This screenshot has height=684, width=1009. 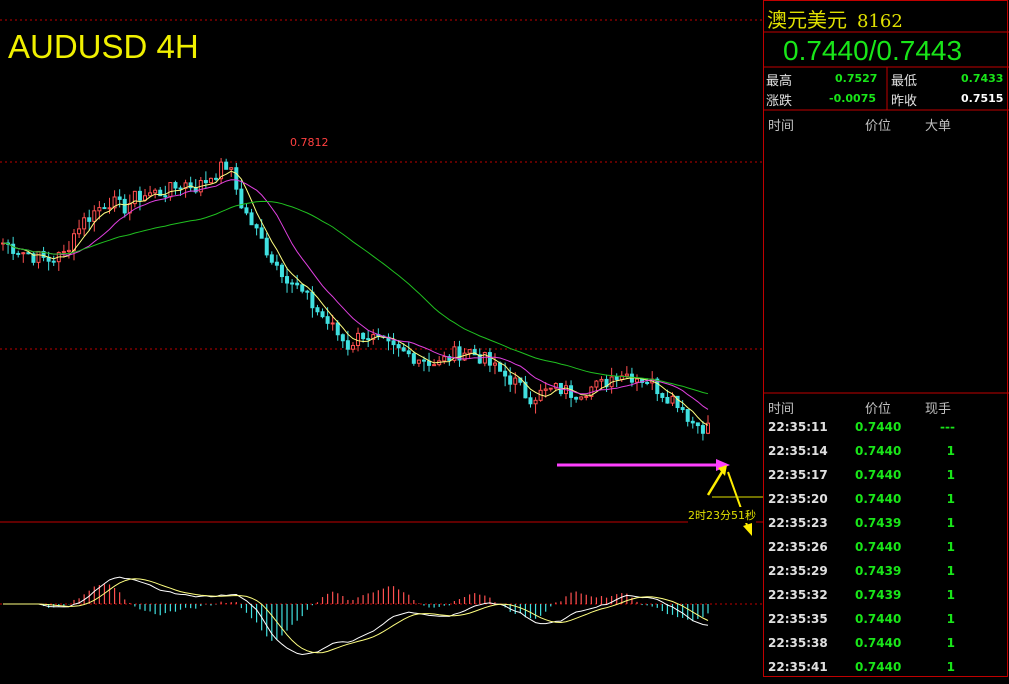 What do you see at coordinates (947, 427) in the screenshot?
I see `tick-volume: ---` at bounding box center [947, 427].